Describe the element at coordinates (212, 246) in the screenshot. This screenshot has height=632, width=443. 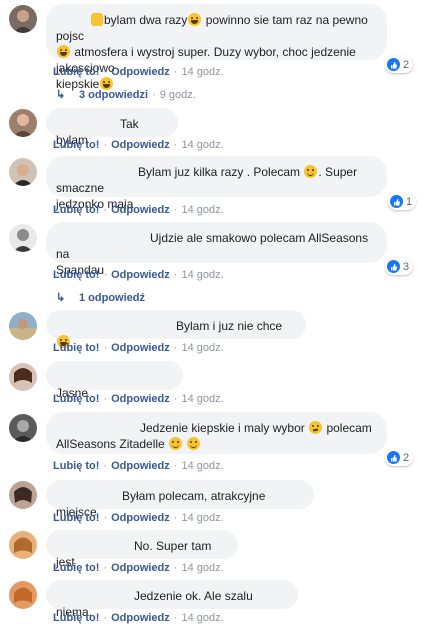
I see `comment-text: Ujdzie ale smakowo polecam AllSeasons na` at that location.